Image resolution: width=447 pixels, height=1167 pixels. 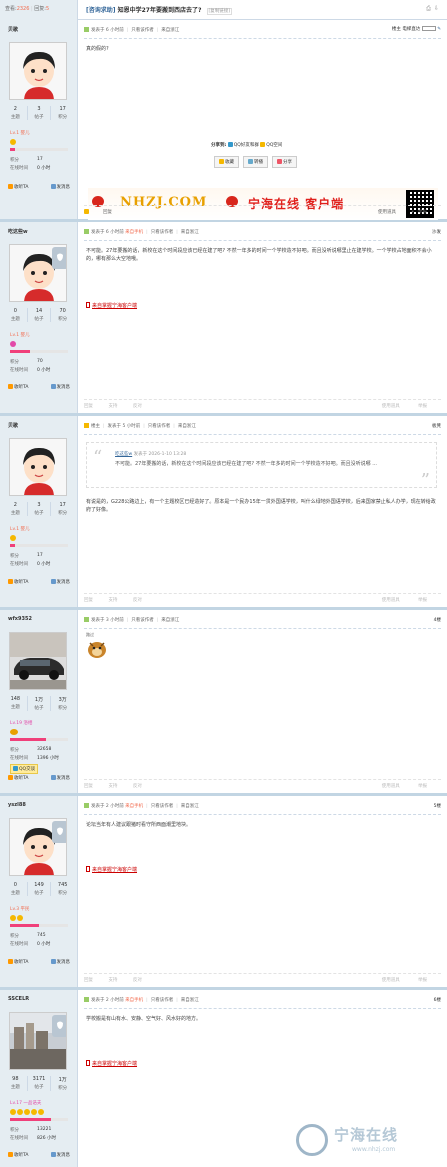 What do you see at coordinates (17, 805) in the screenshot?
I see `author-name: yszl88` at bounding box center [17, 805].